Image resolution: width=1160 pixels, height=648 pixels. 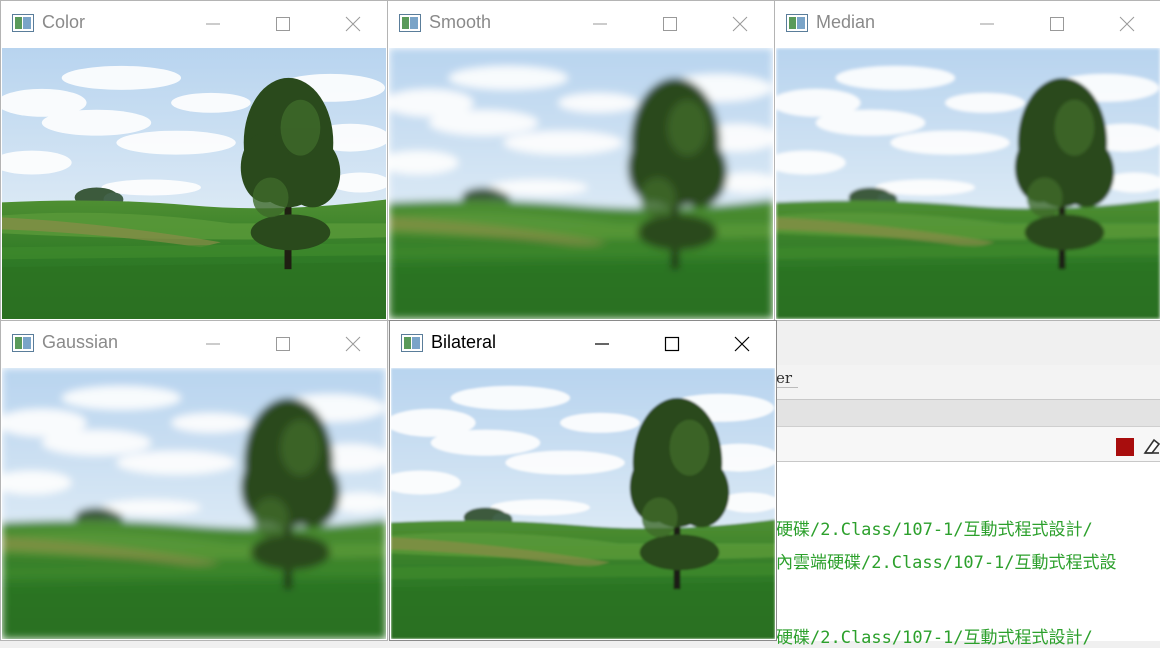 What do you see at coordinates (464, 342) in the screenshot?
I see `window-title: Bilateral` at bounding box center [464, 342].